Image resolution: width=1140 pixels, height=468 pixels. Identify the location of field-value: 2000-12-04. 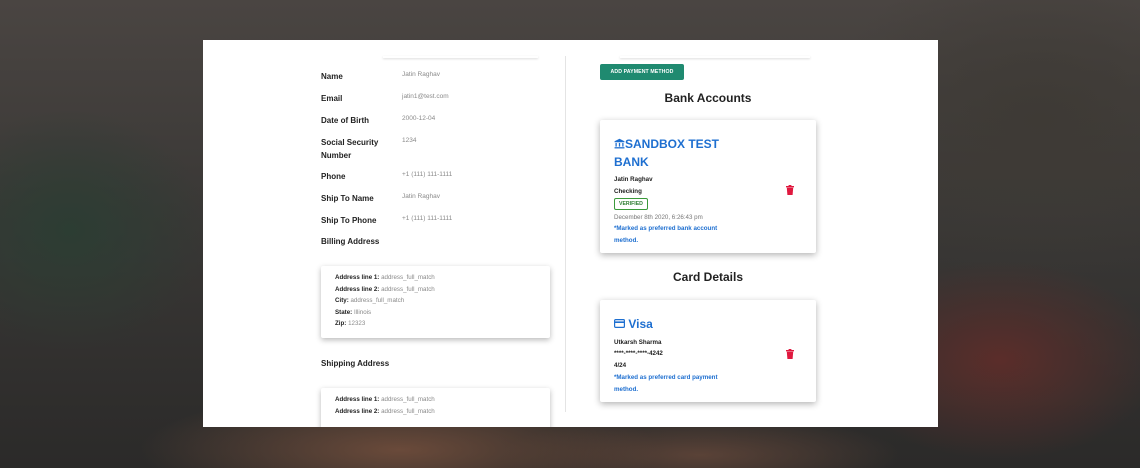
(419, 118).